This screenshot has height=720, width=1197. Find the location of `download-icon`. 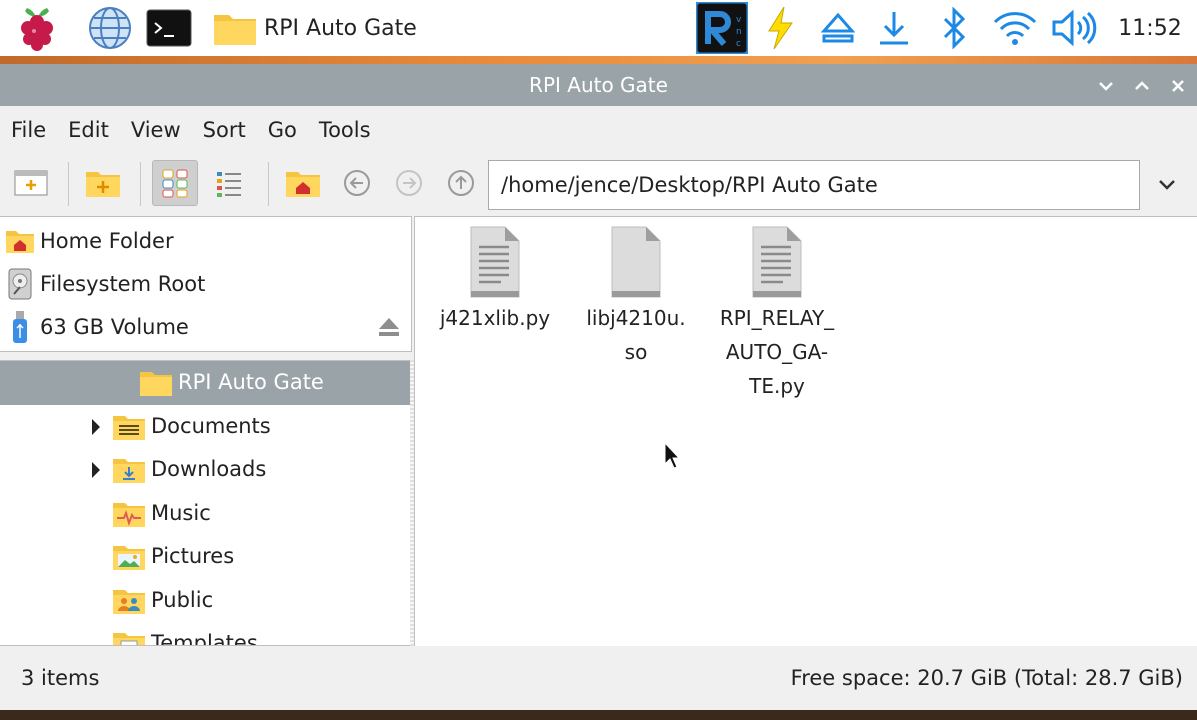

download-icon is located at coordinates (894, 28).